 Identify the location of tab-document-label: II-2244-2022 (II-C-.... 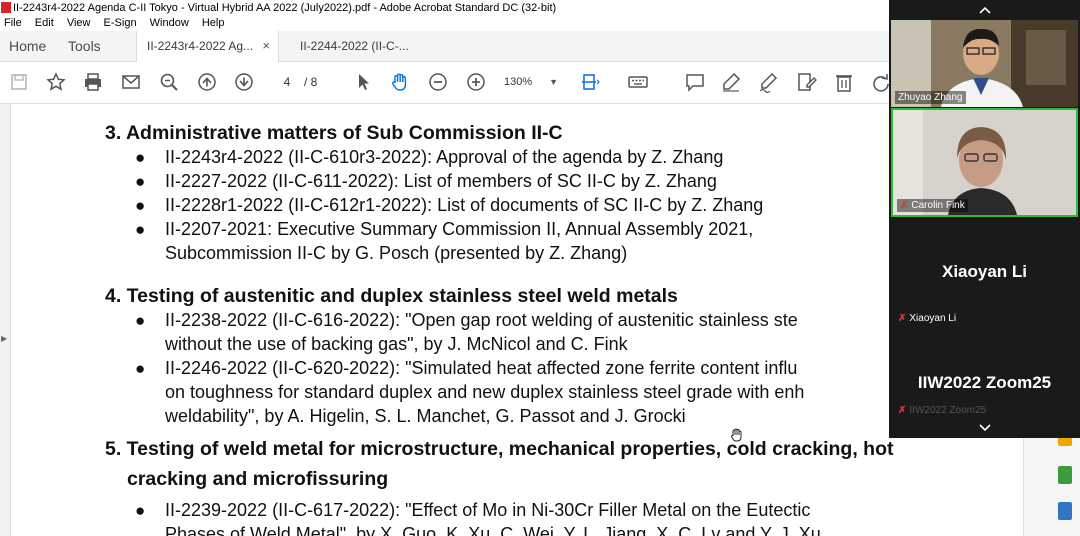
(354, 46).